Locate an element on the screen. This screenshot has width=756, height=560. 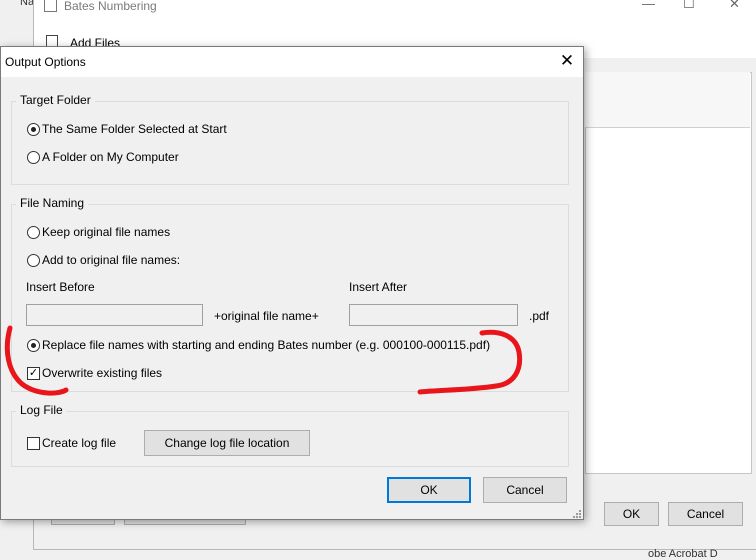
pdf-extension-text: .pdf is located at coordinates (539, 316).